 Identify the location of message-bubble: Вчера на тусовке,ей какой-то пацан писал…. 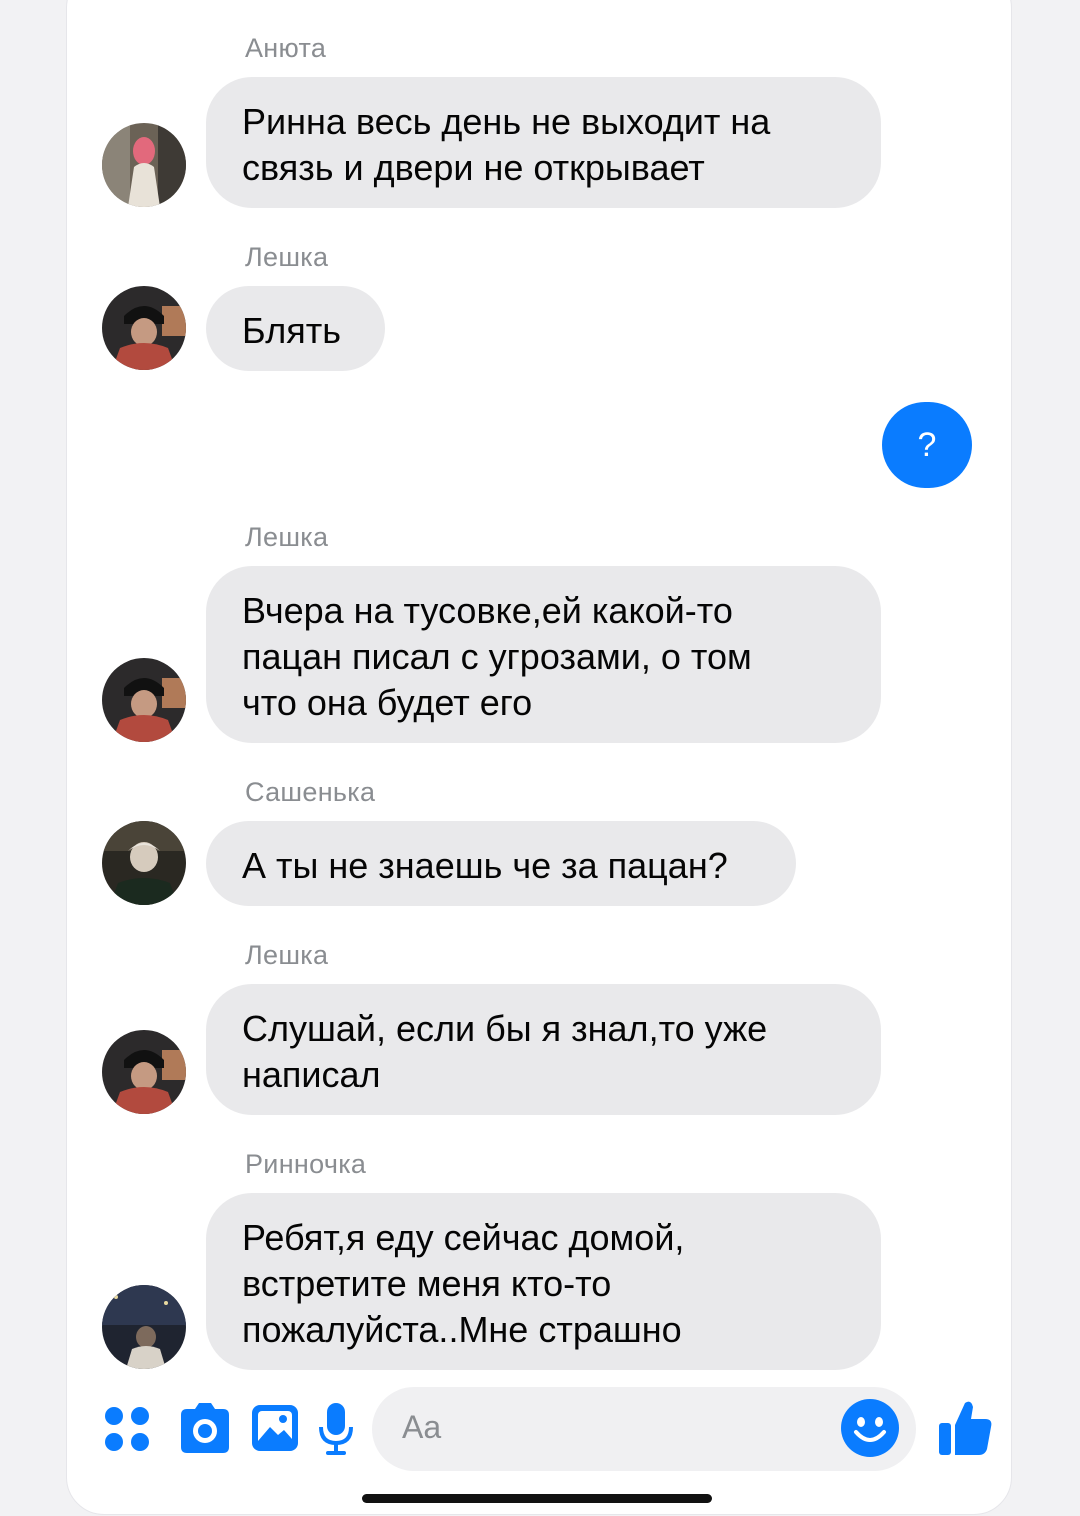
(543, 654).